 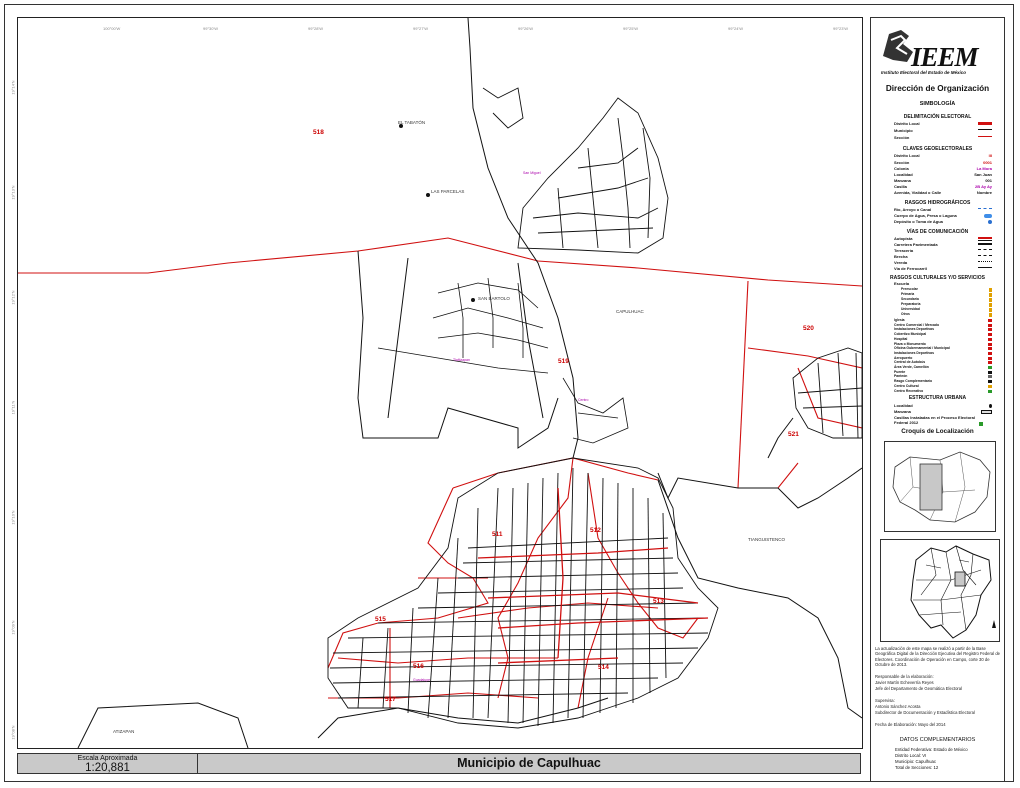 I want to click on logo-text: IEEM, so click(x=945, y=57).